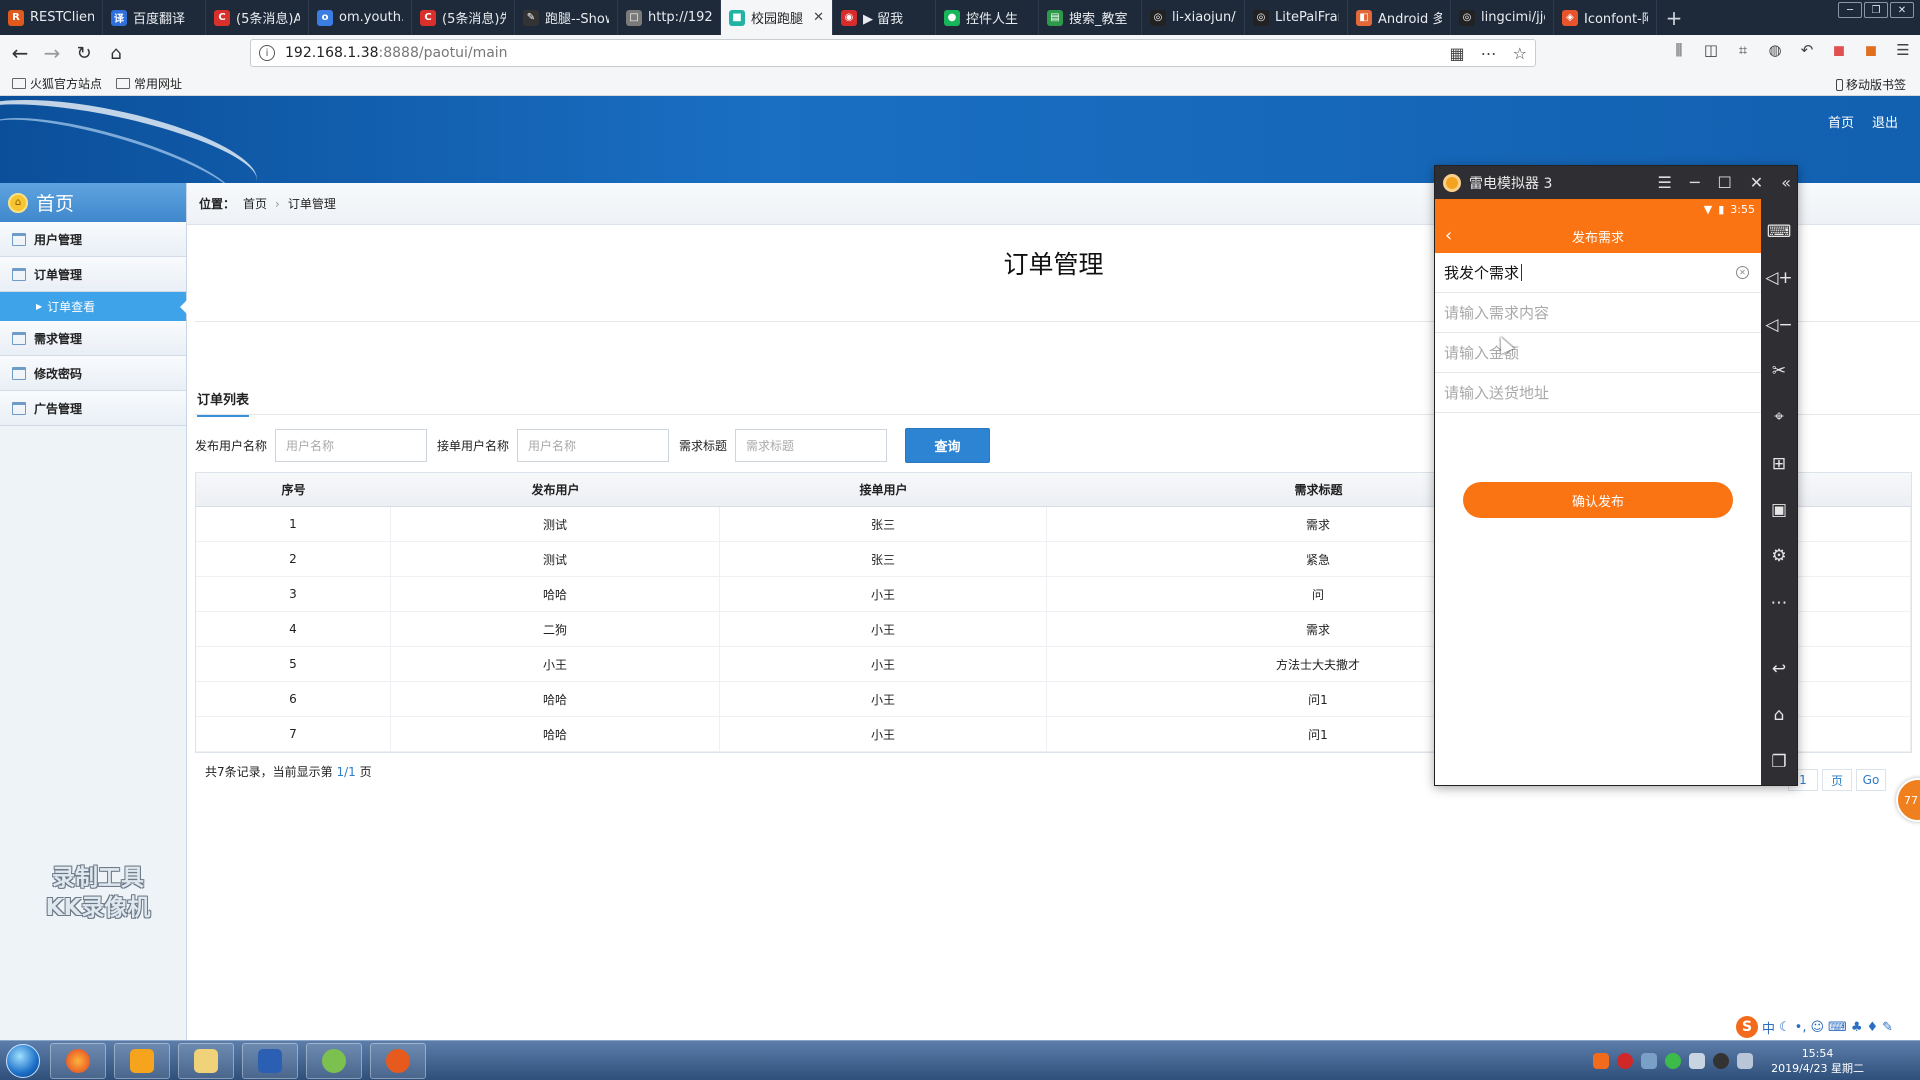 The height and width of the screenshot is (1080, 1920). Describe the element at coordinates (1779, 464) in the screenshot. I see `add-window-icon: ⊞` at that location.